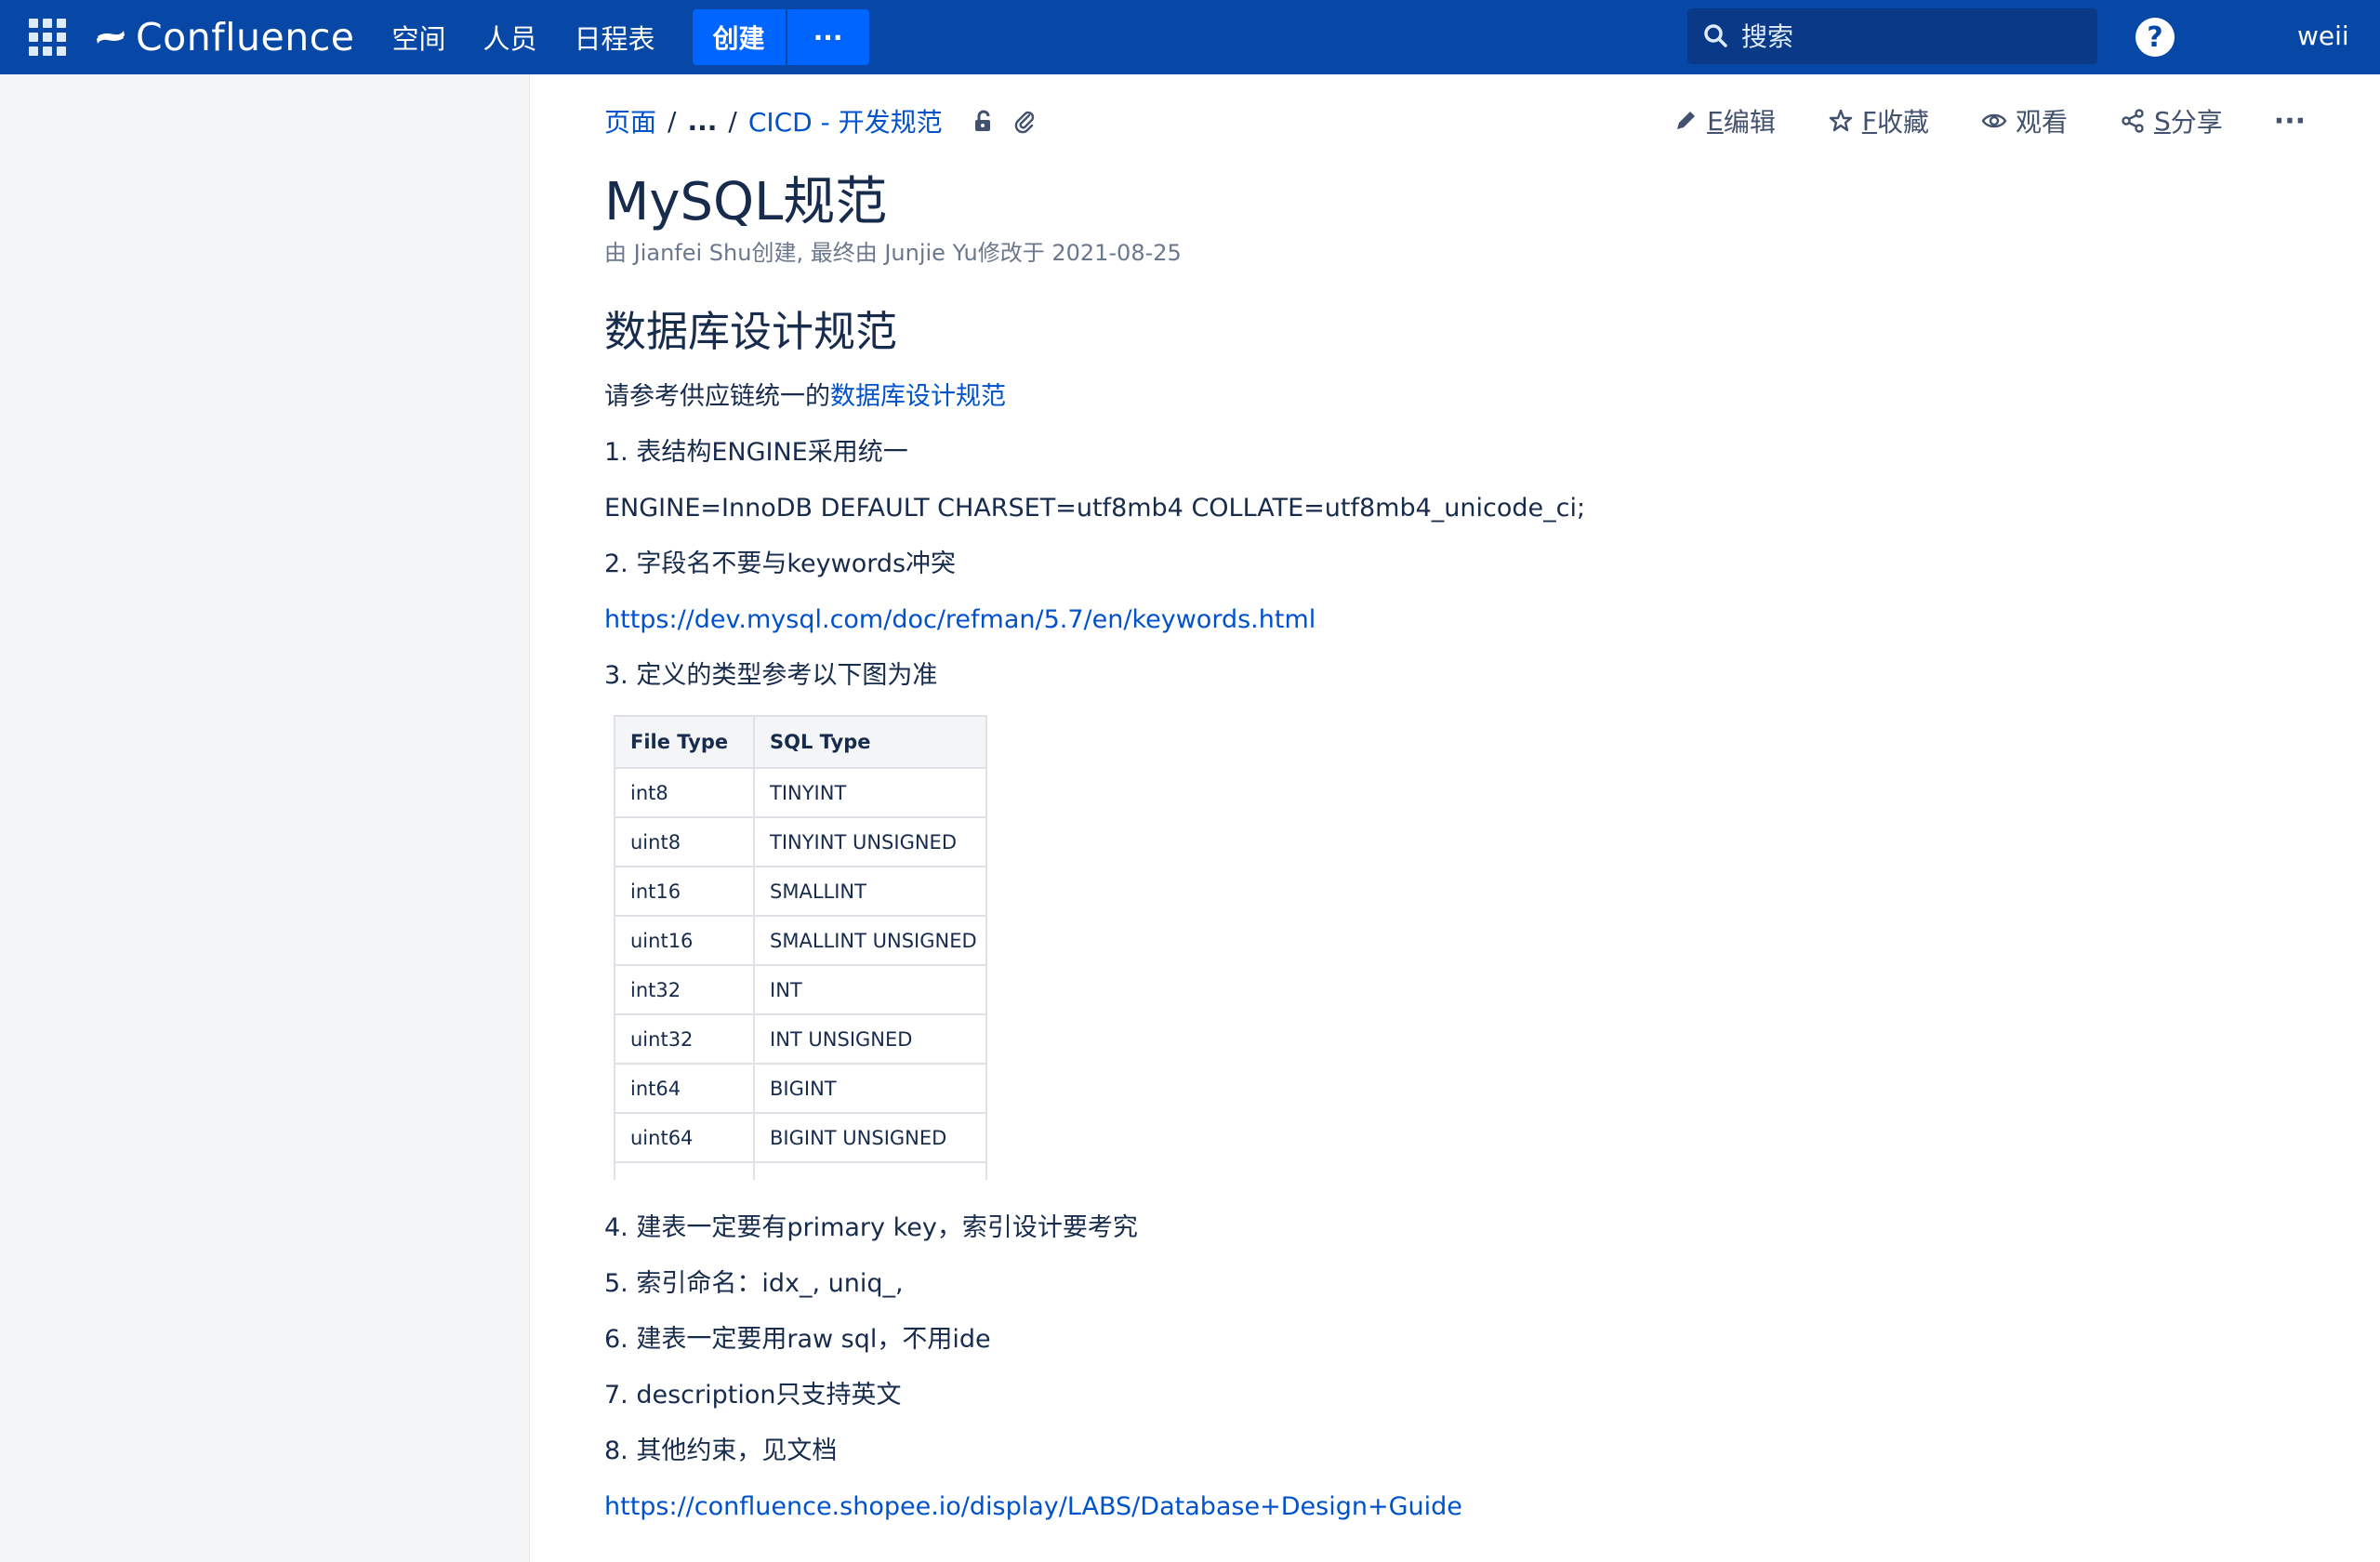 Image resolution: width=2380 pixels, height=1562 pixels. I want to click on star-icon, so click(1841, 121).